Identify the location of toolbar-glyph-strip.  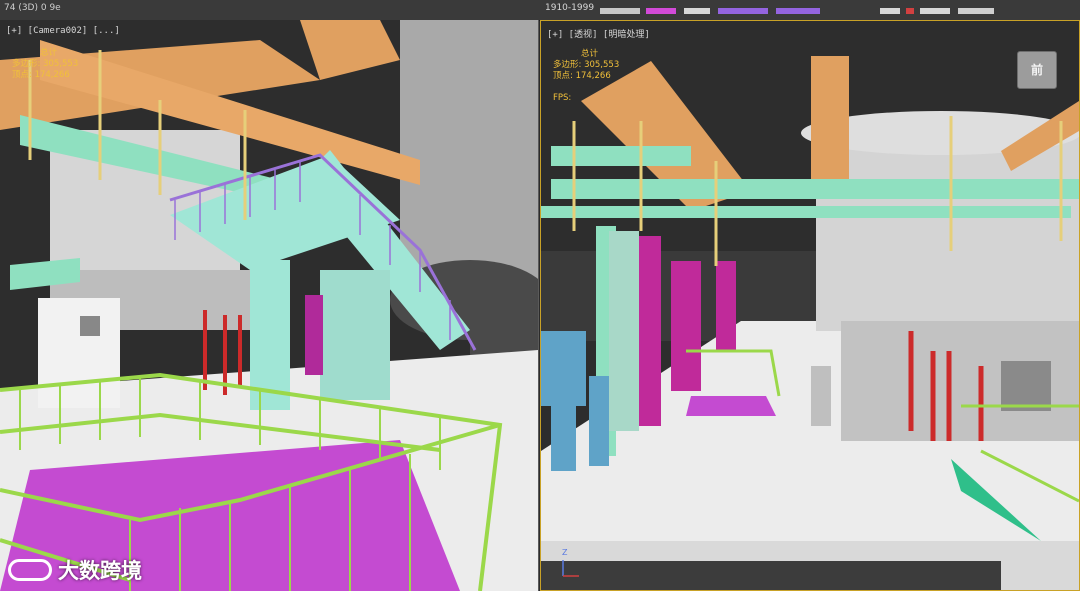
(710, 11).